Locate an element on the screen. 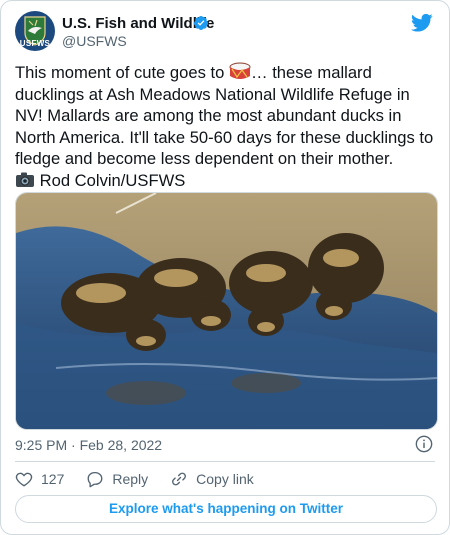  account-name: U.S. Fish and Wildlife is located at coordinates (138, 23).